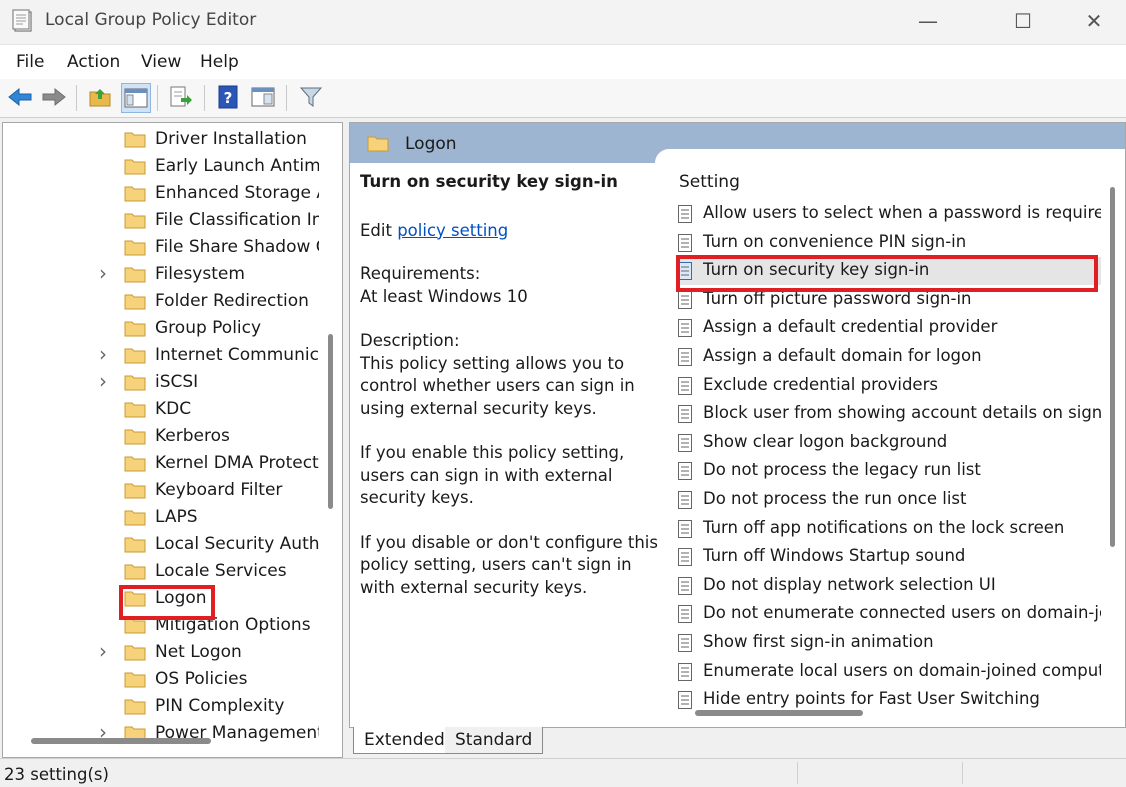 This screenshot has width=1126, height=787. Describe the element at coordinates (420, 273) in the screenshot. I see `requirements-label: Requirements:` at that location.